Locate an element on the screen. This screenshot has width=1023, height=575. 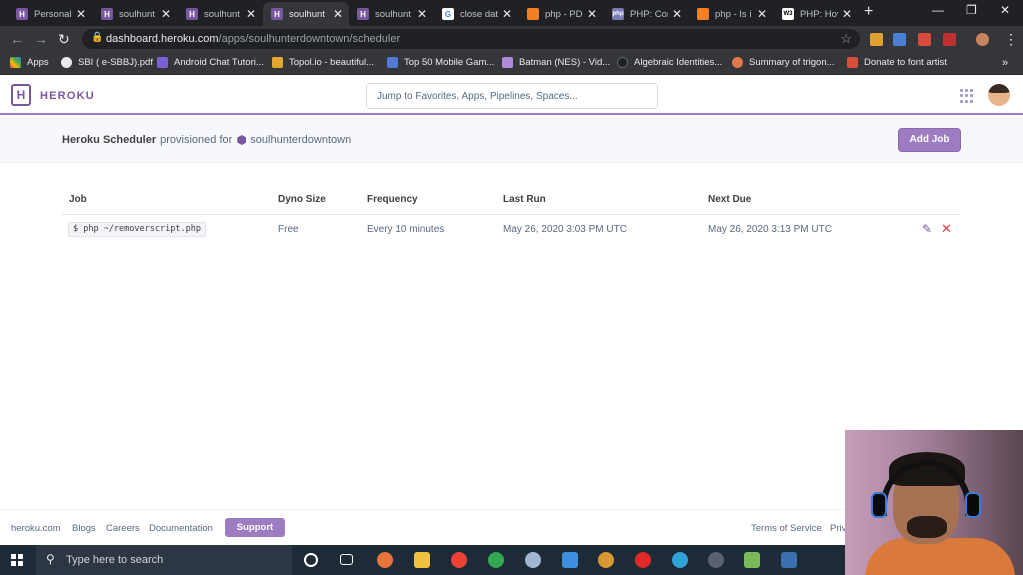
browser-tab: G close dat ✕ is located at coordinates (476, 14).